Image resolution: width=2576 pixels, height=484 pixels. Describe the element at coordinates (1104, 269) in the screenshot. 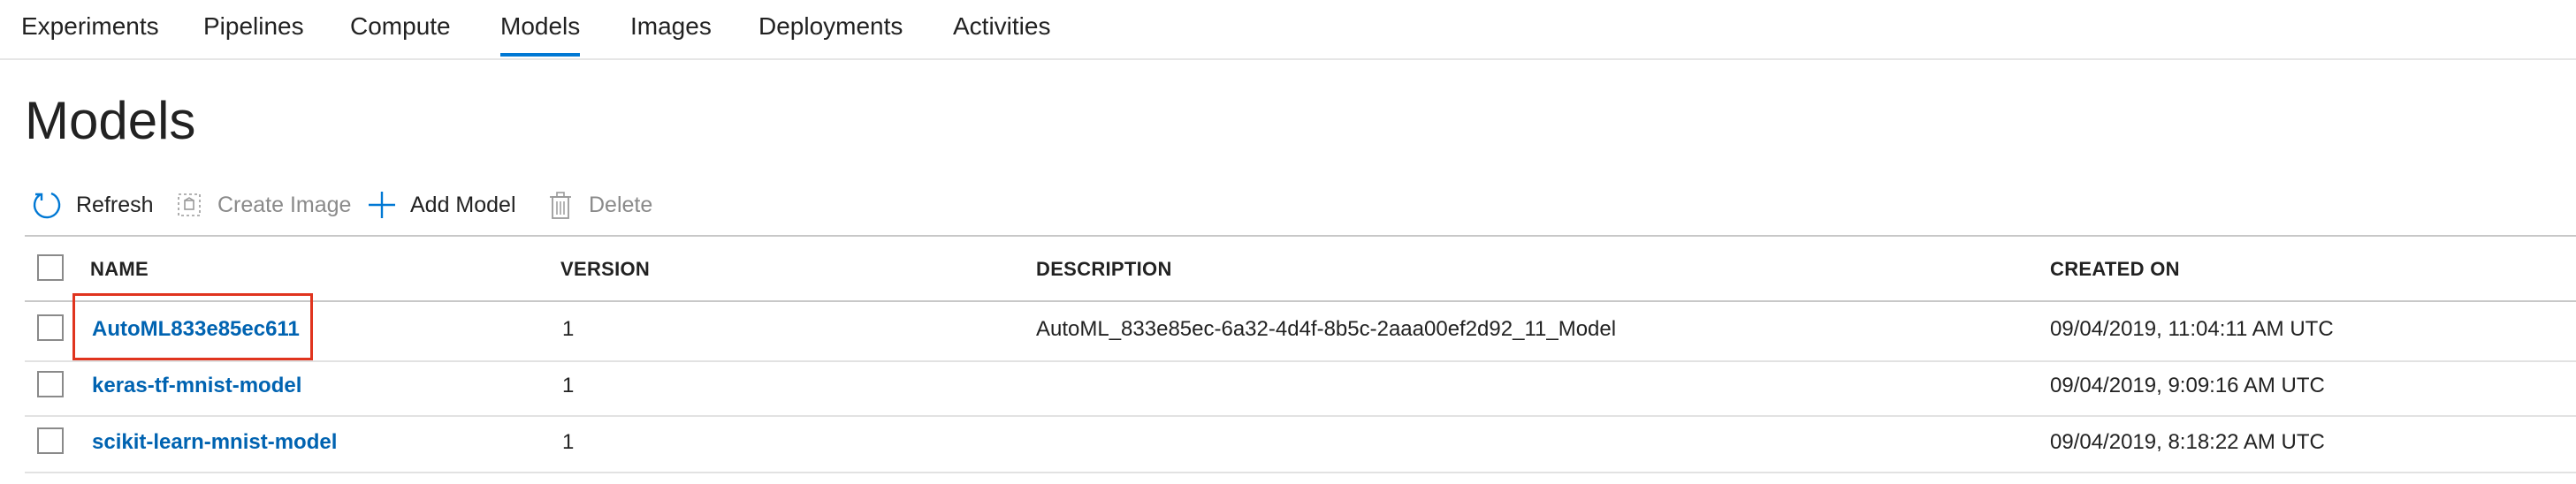

I see `column-header-description: DESCRIPTION` at that location.